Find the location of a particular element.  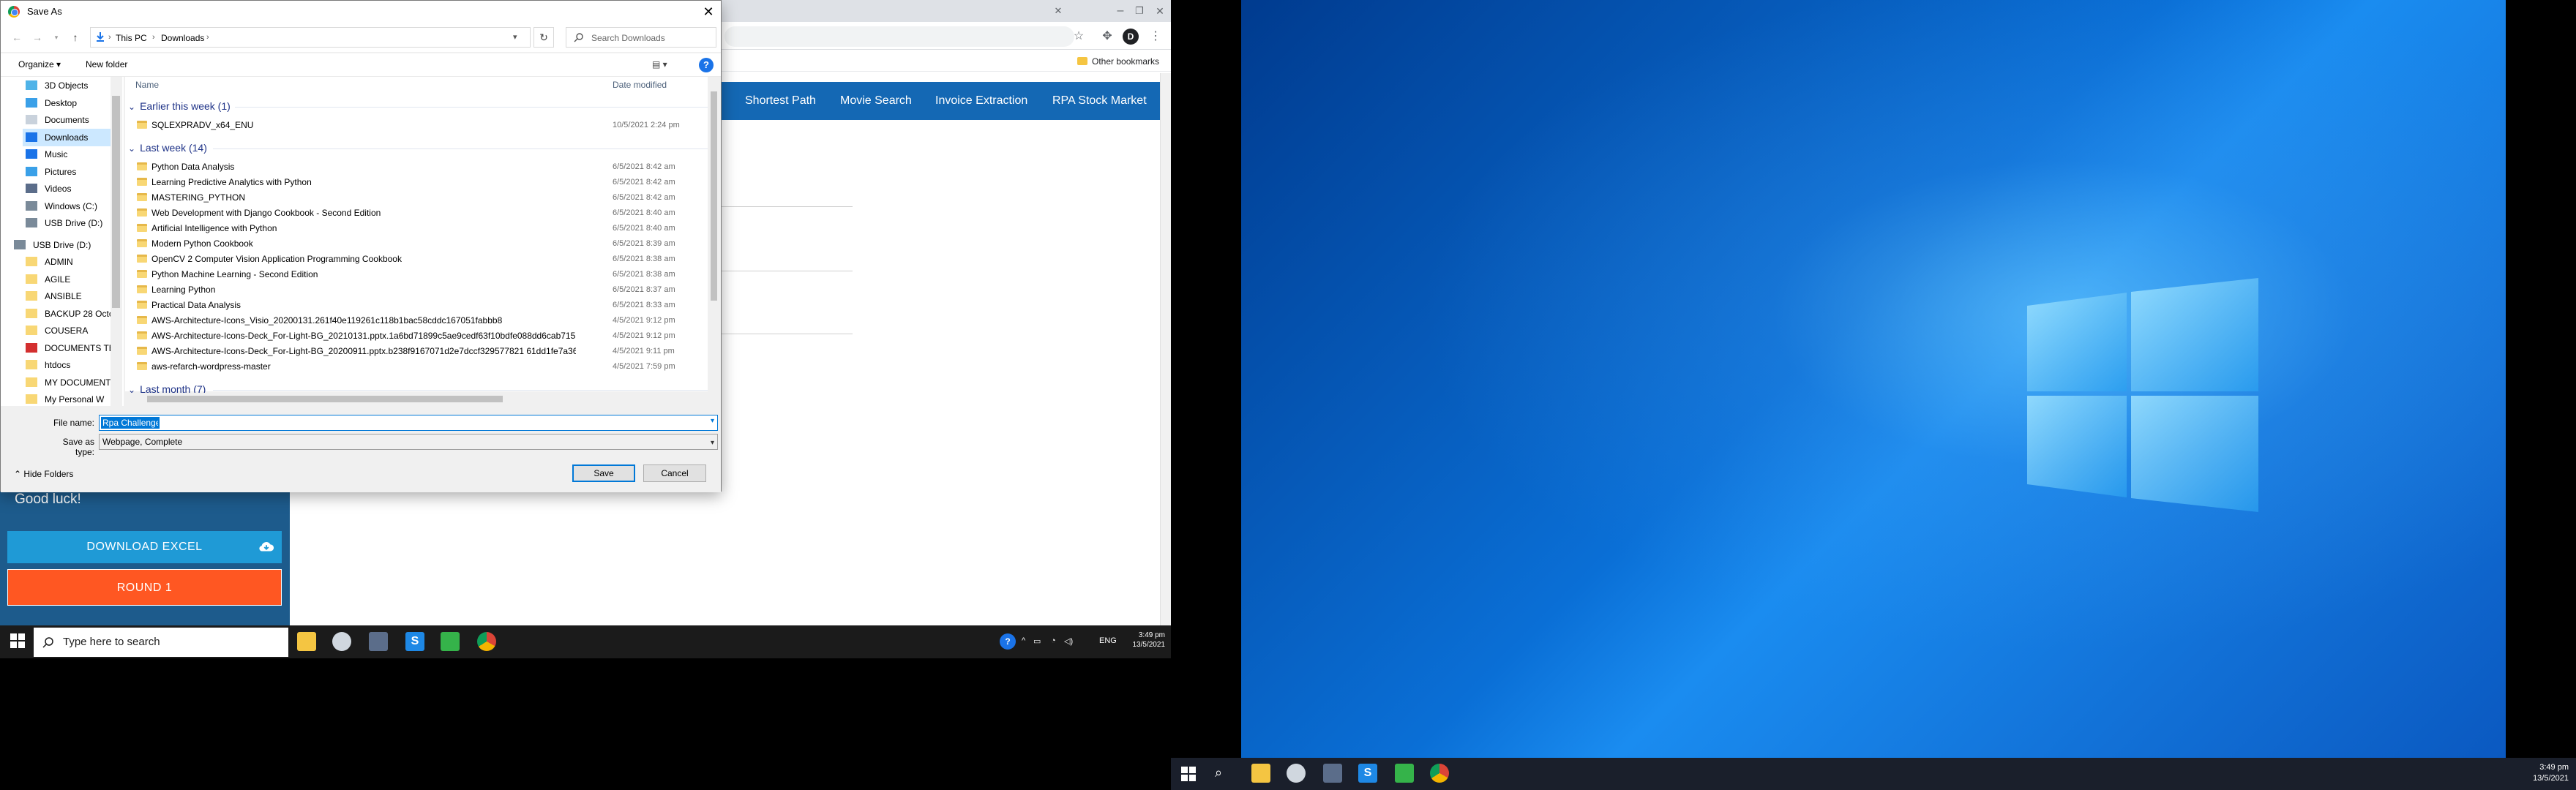

nav-pane-item: MY DOCUMENT is located at coordinates (68, 382).